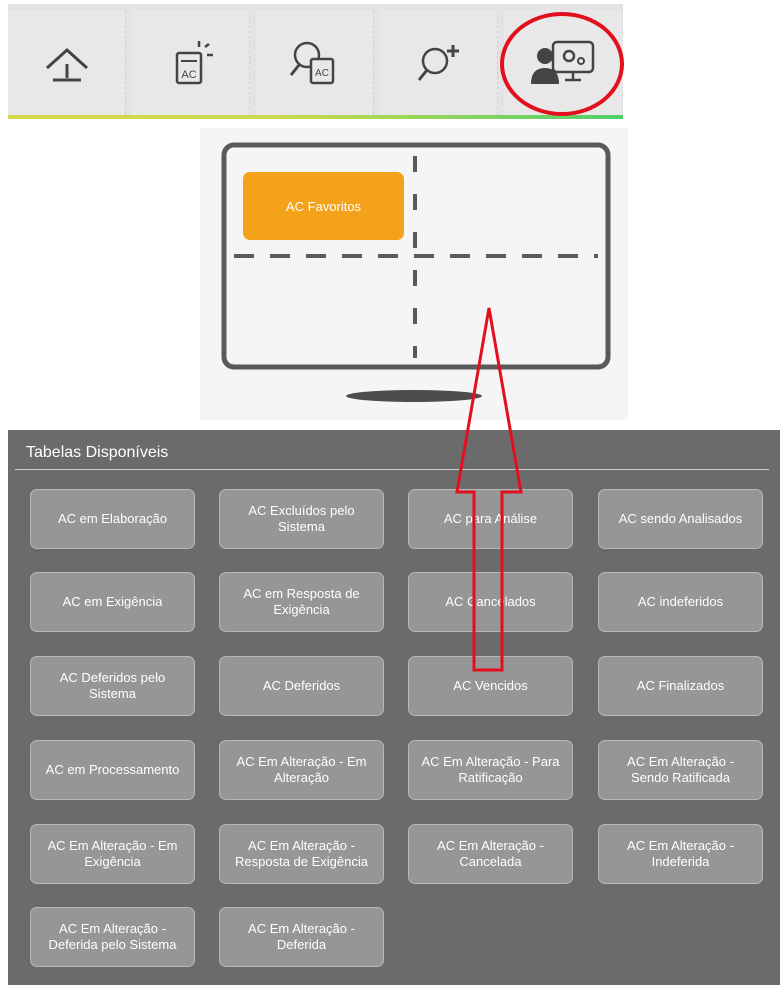 The height and width of the screenshot is (985, 780). What do you see at coordinates (112, 602) in the screenshot?
I see `table-button: AC em Exigência` at bounding box center [112, 602].